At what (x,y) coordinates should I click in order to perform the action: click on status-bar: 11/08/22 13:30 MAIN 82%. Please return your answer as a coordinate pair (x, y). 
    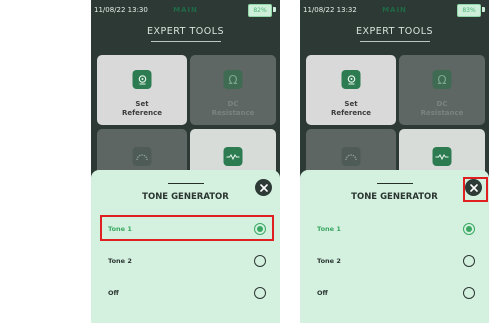
    Looking at the image, I should click on (185, 11).